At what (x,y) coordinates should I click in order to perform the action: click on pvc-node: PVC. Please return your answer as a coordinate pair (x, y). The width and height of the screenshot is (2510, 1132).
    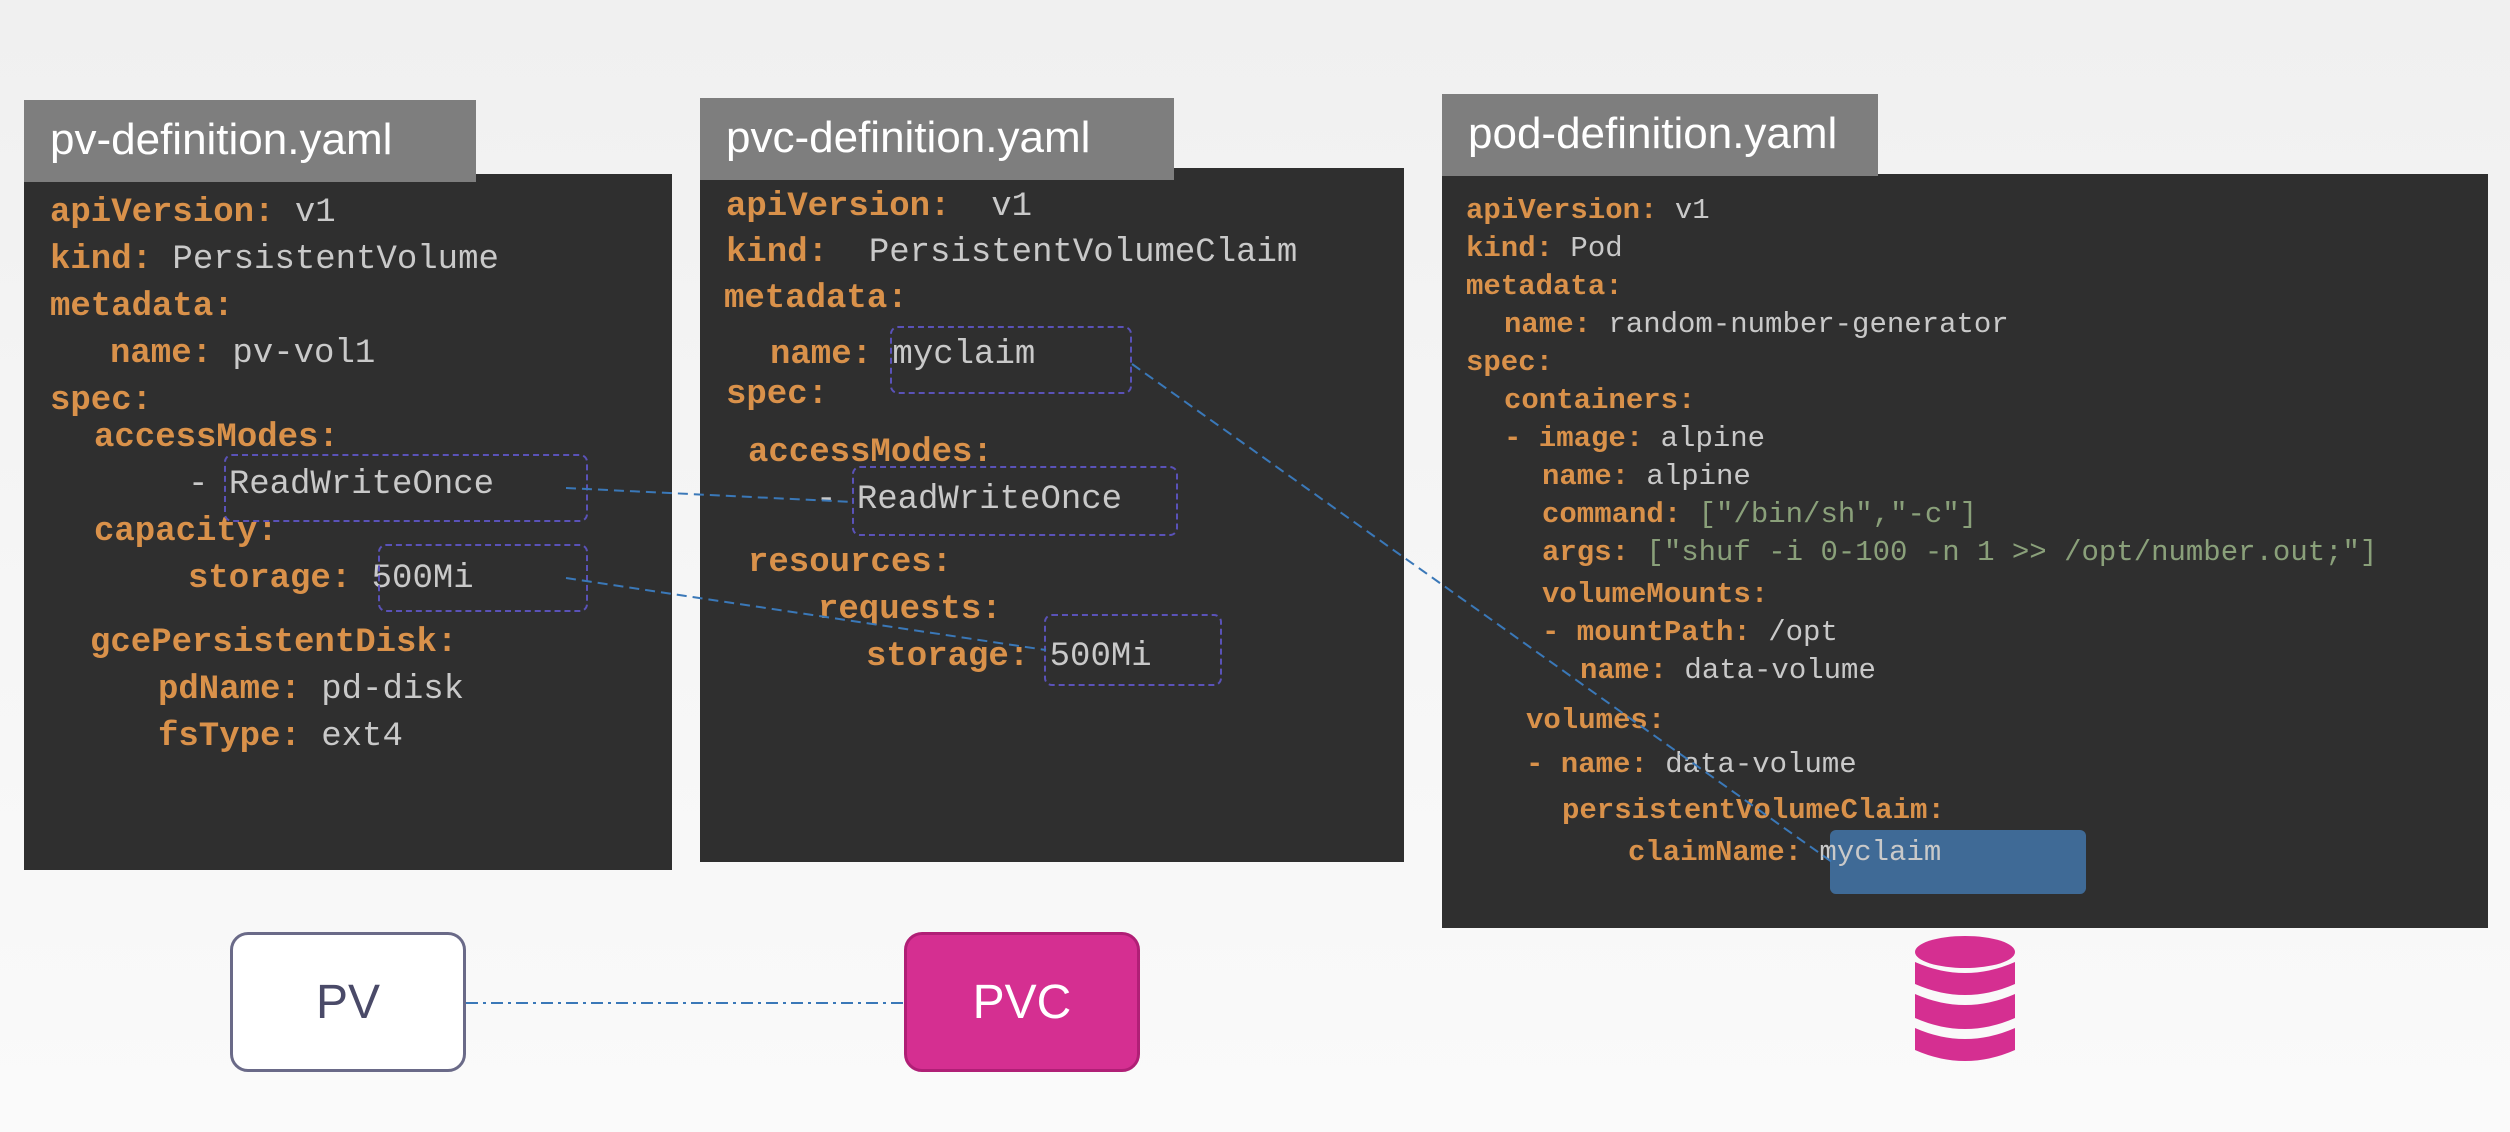
    Looking at the image, I should click on (1022, 1002).